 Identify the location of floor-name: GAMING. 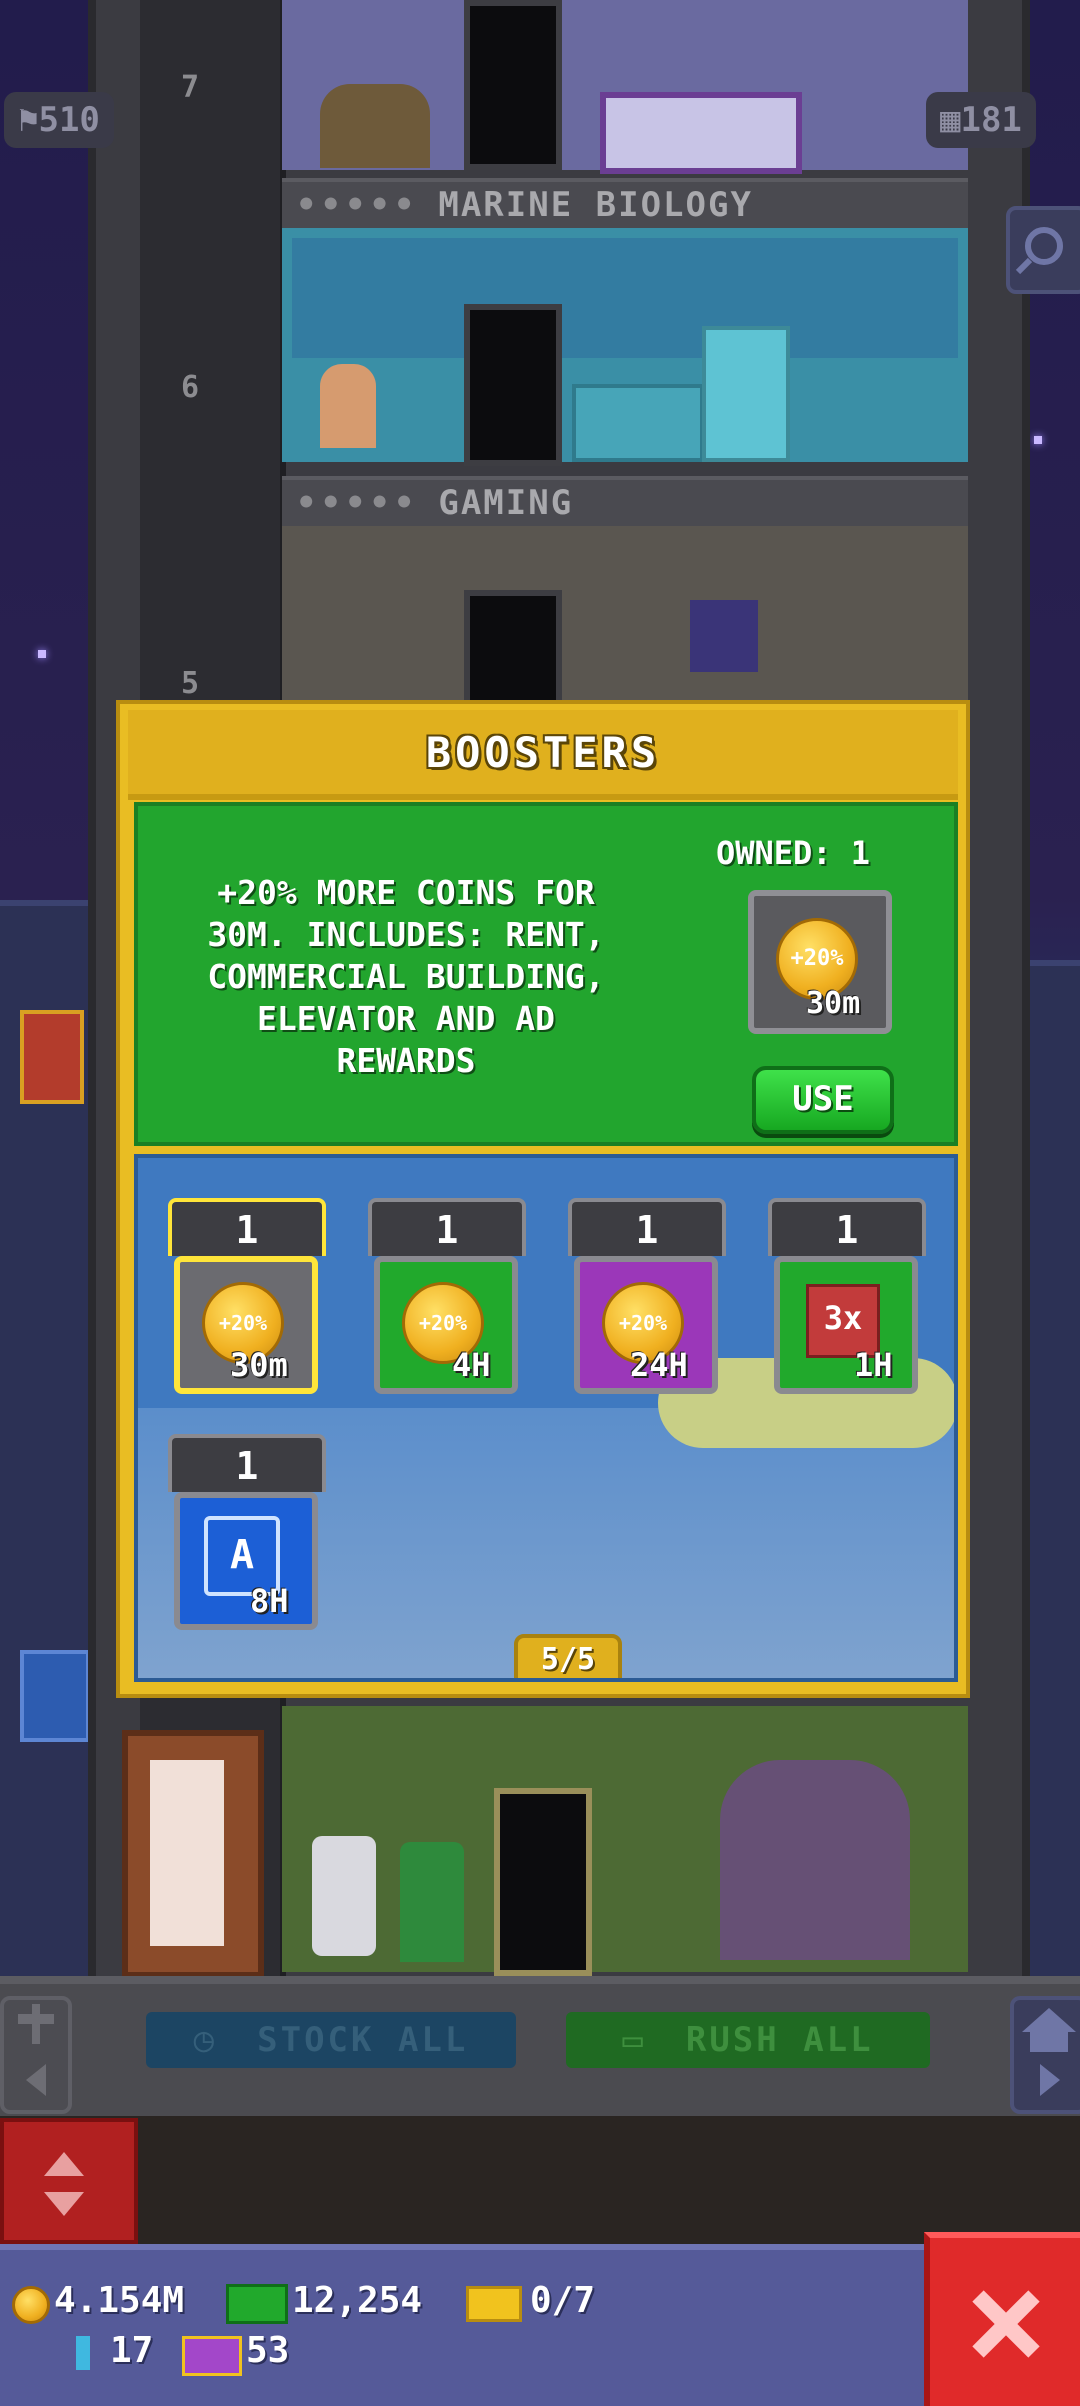
(506, 503).